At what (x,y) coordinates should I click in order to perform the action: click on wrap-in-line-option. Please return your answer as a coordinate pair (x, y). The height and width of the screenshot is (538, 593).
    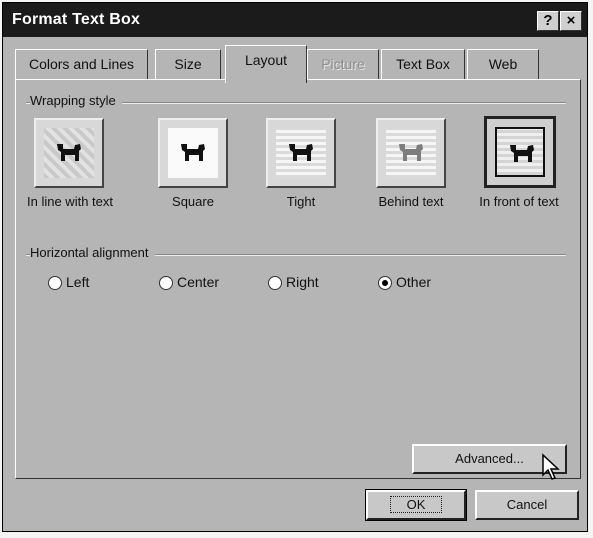
    Looking at the image, I should click on (69, 153).